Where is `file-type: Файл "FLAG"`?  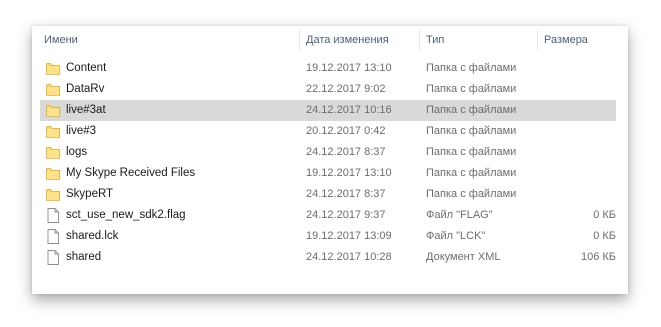
file-type: Файл "FLAG" is located at coordinates (459, 215).